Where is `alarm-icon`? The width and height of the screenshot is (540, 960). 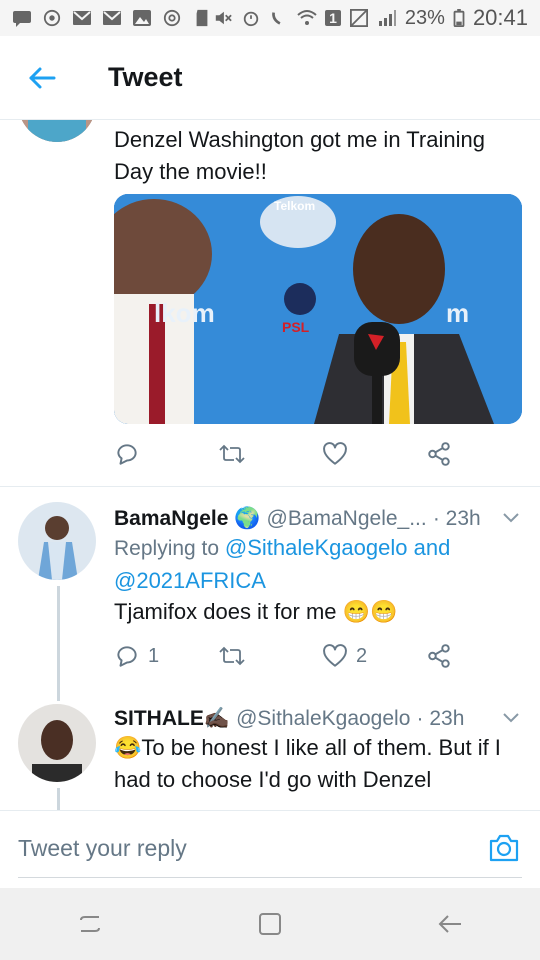 alarm-icon is located at coordinates (251, 19).